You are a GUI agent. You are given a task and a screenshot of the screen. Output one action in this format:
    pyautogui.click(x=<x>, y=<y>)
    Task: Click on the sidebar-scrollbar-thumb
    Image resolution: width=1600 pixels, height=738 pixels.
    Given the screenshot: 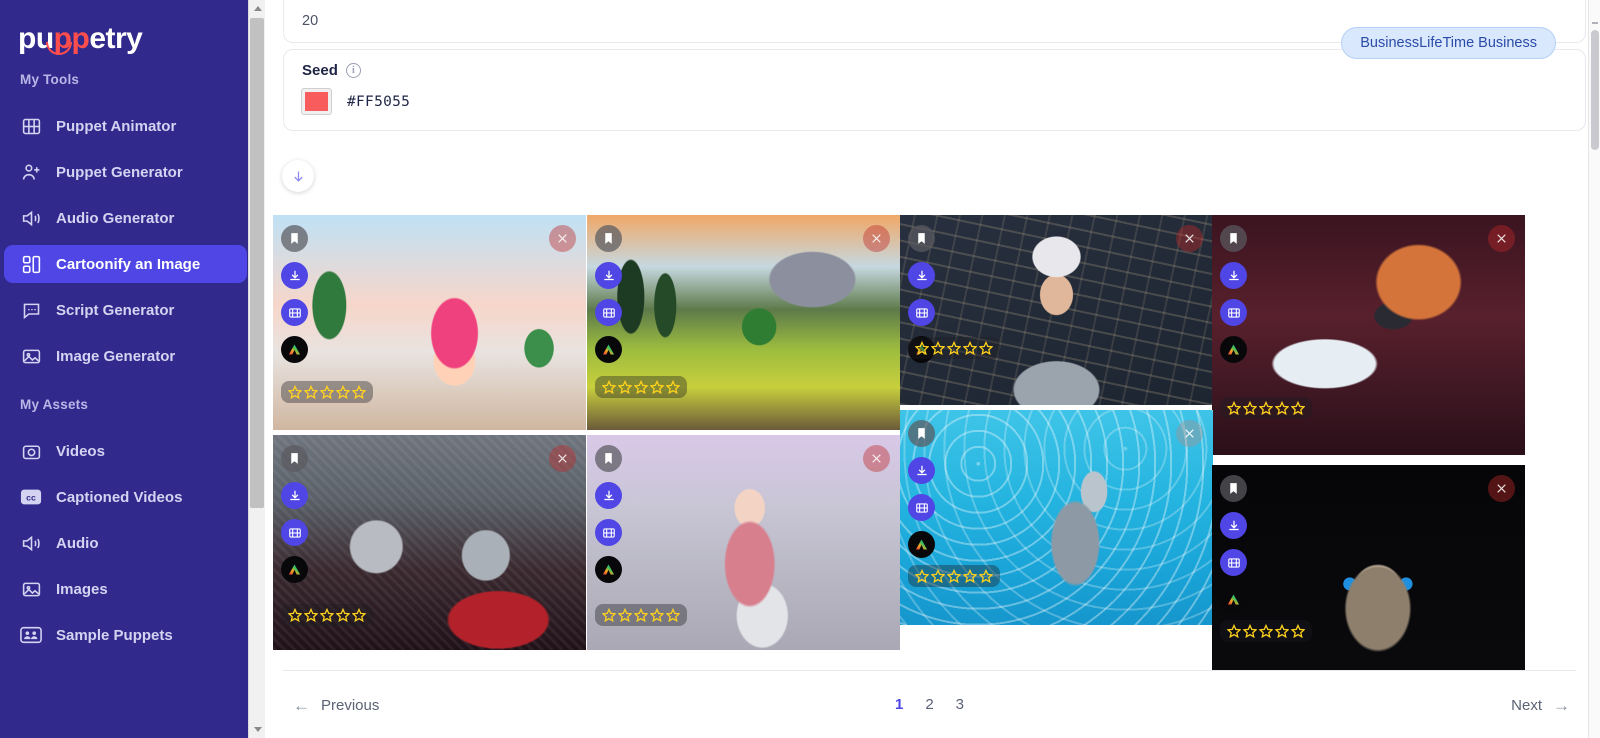 What is the action you would take?
    pyautogui.click(x=257, y=263)
    